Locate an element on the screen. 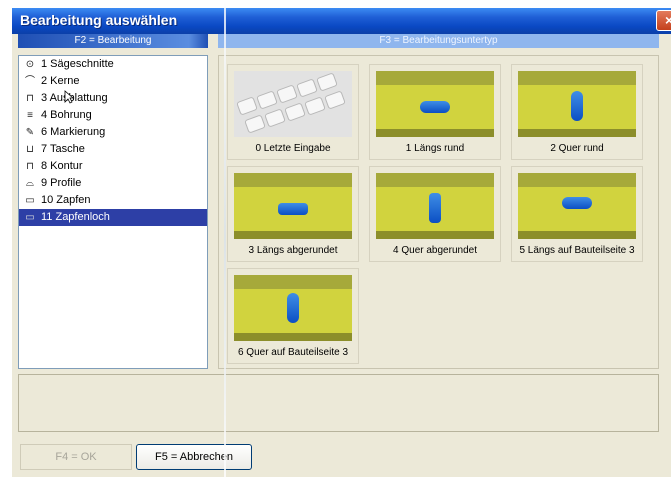 The width and height of the screenshot is (671, 477). pencil-icon: ✎ is located at coordinates (30, 132).